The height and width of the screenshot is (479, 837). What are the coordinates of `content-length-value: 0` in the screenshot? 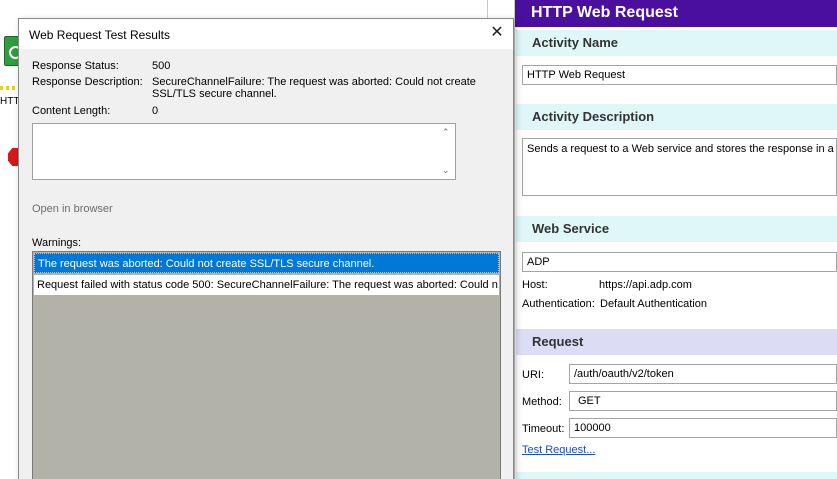 It's located at (155, 111).